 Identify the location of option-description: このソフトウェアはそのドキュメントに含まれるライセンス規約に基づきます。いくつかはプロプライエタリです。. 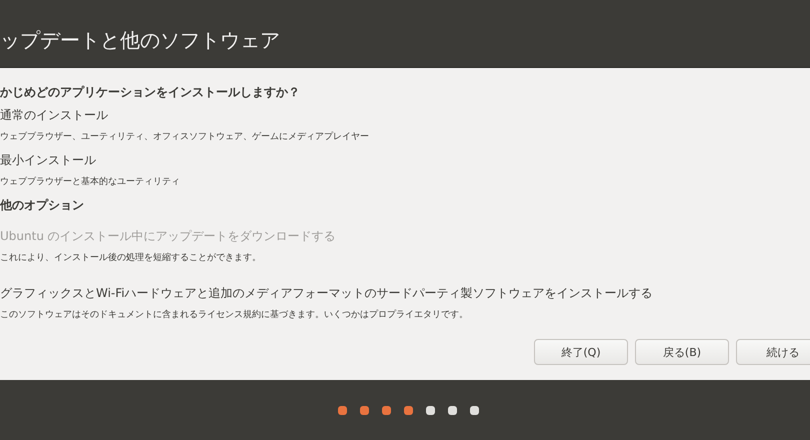
(234, 314).